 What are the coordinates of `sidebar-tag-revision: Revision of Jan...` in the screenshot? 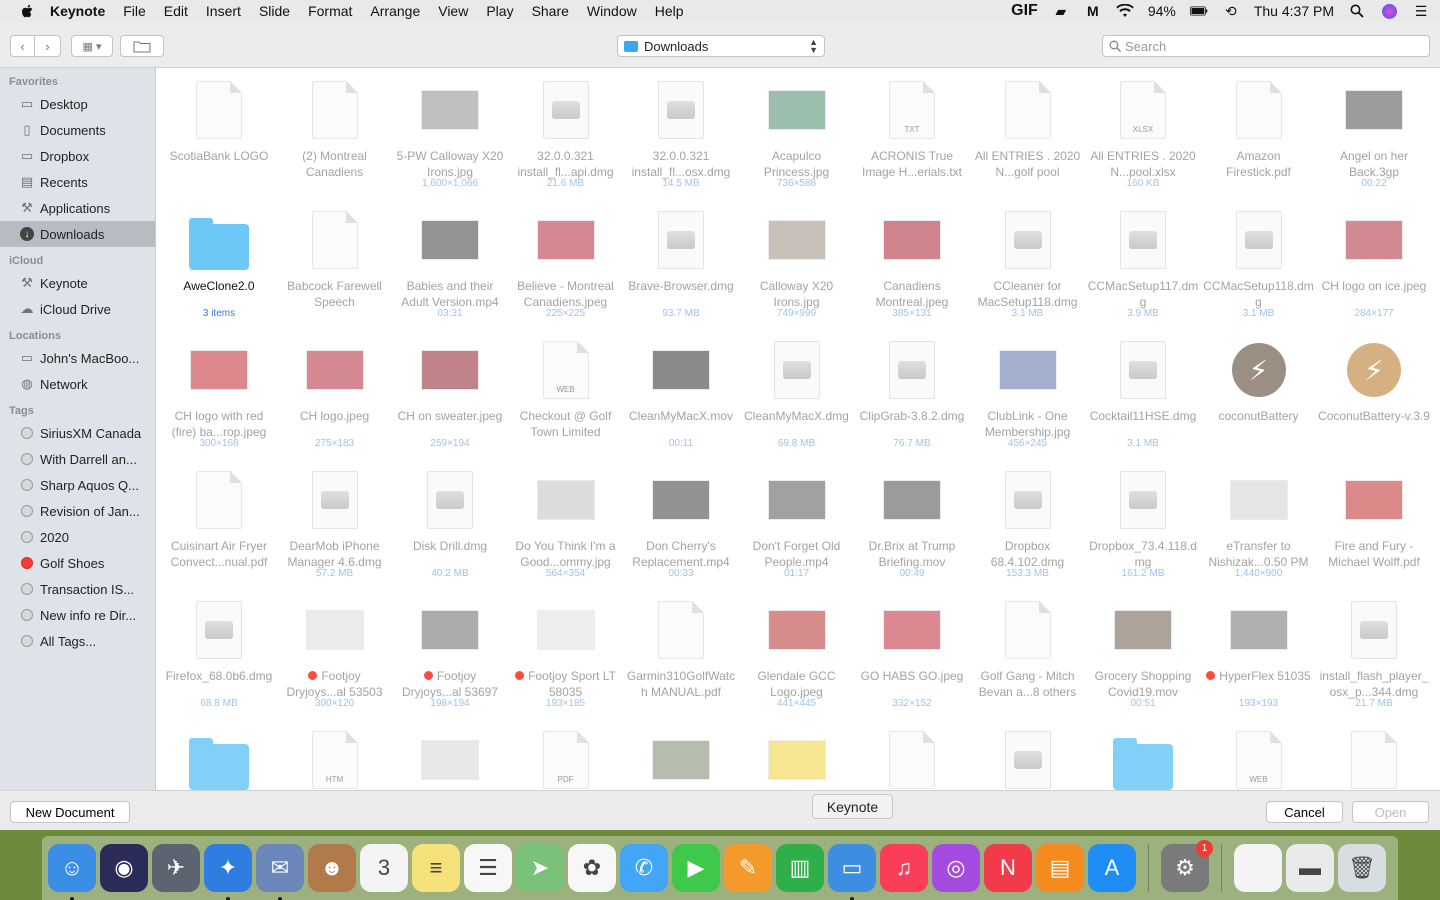 It's located at (77, 511).